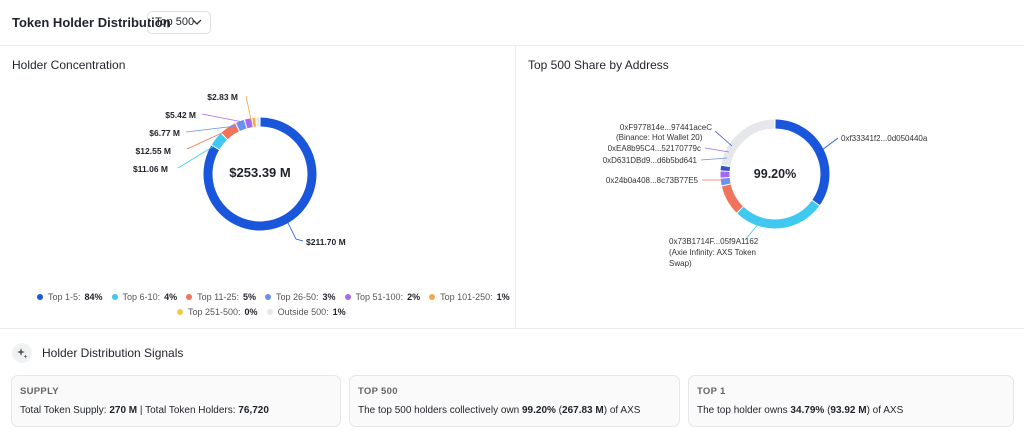  What do you see at coordinates (64, 297) in the screenshot?
I see `legend-label: Top 1-5:` at bounding box center [64, 297].